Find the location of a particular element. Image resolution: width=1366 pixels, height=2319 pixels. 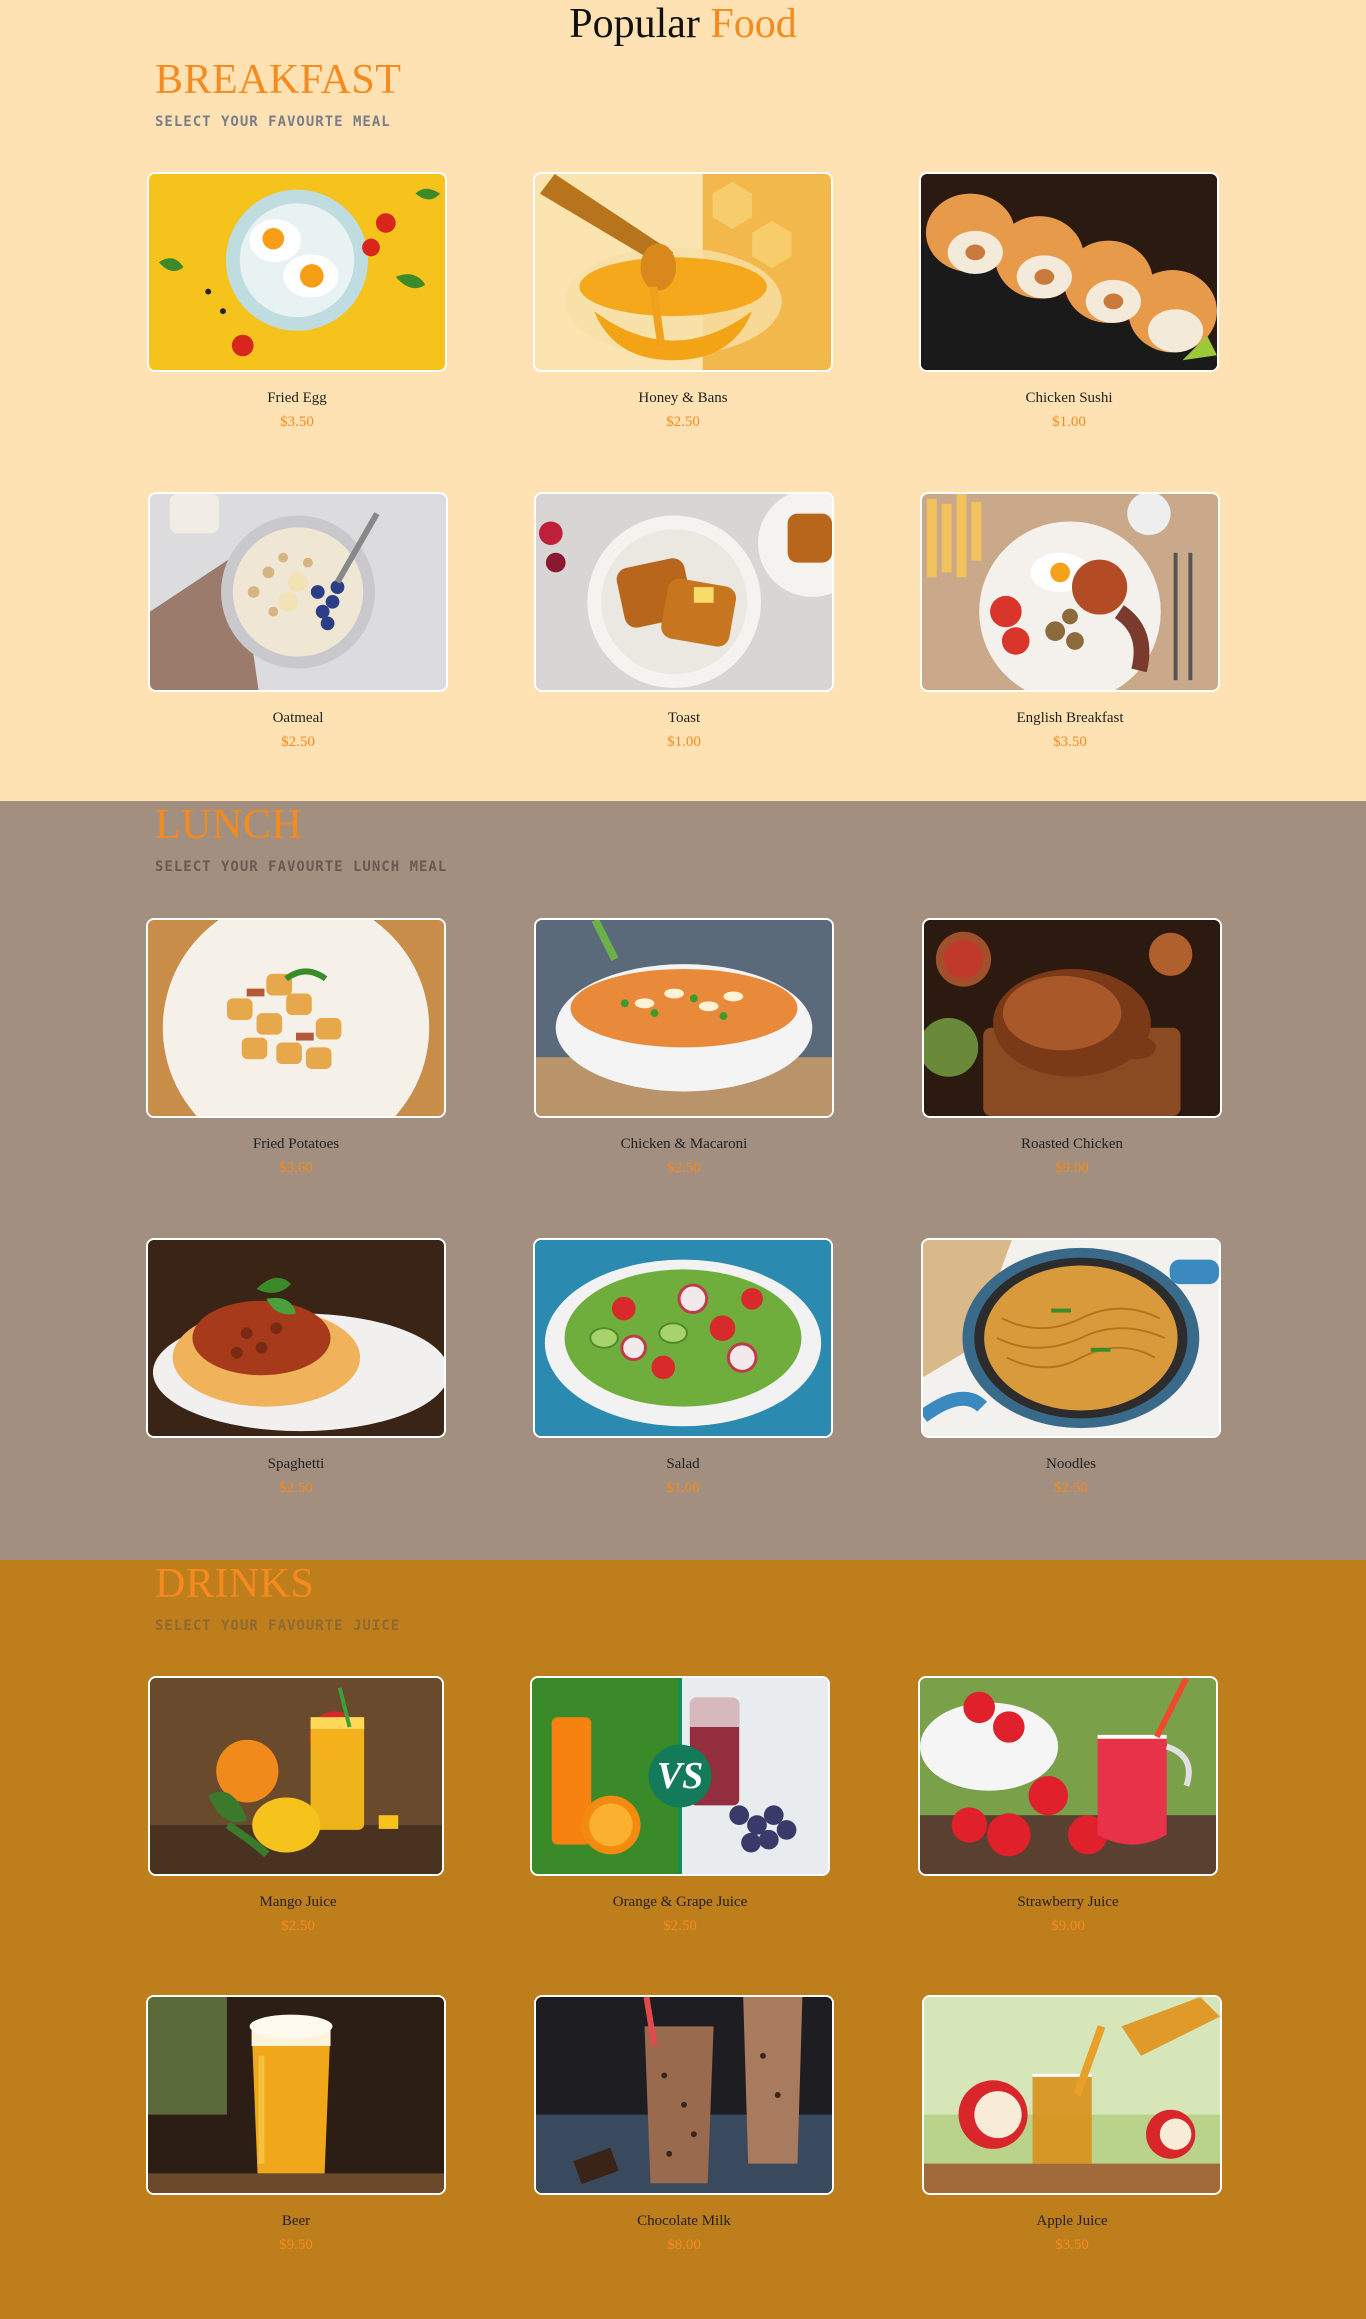

item-name: Apple Juice is located at coordinates (1072, 2221).